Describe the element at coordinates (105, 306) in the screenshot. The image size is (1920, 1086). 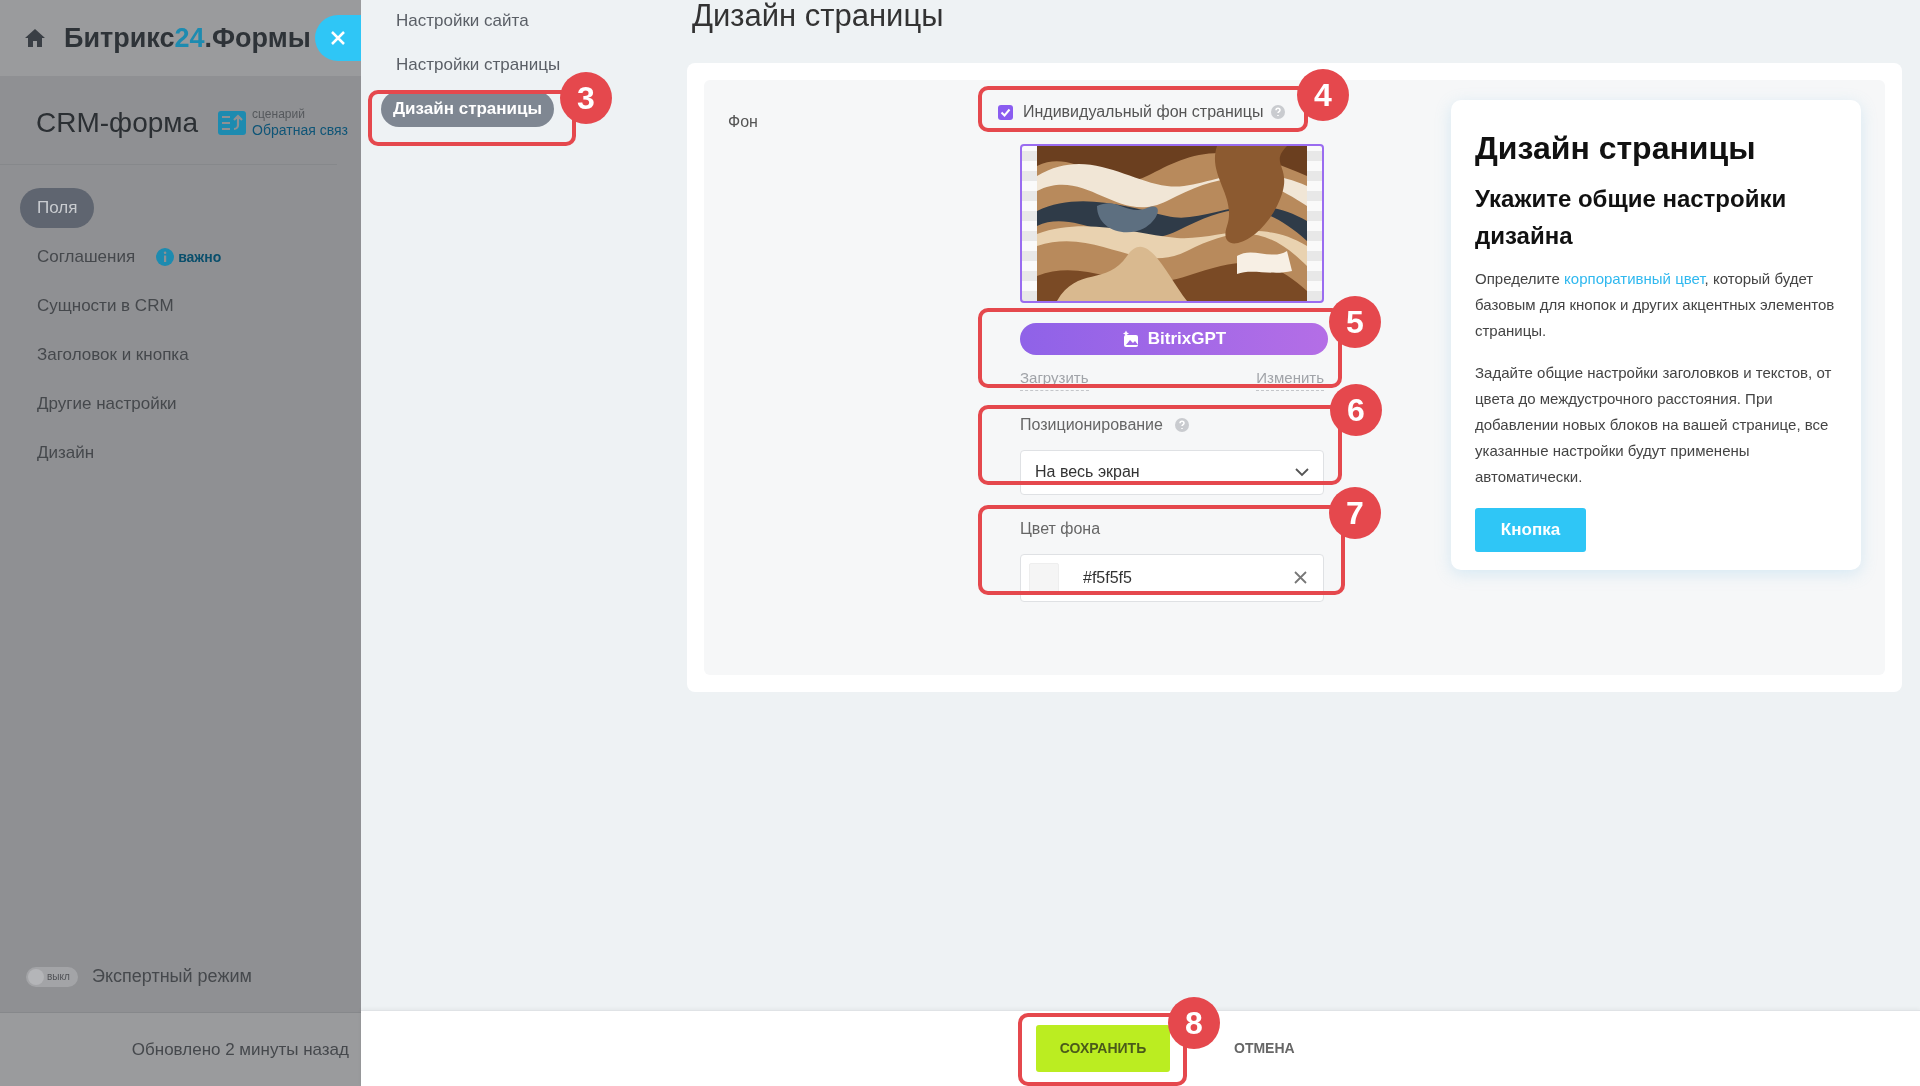
I see `sidebar-item: Сущности в CRM` at that location.